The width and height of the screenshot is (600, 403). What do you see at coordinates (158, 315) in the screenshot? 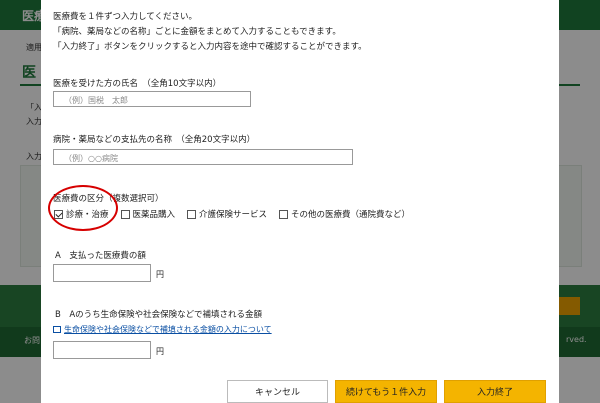
I see `amount-reimbursed-label: B Aのうち生命保険や社会保険などで補填される金額` at bounding box center [158, 315].